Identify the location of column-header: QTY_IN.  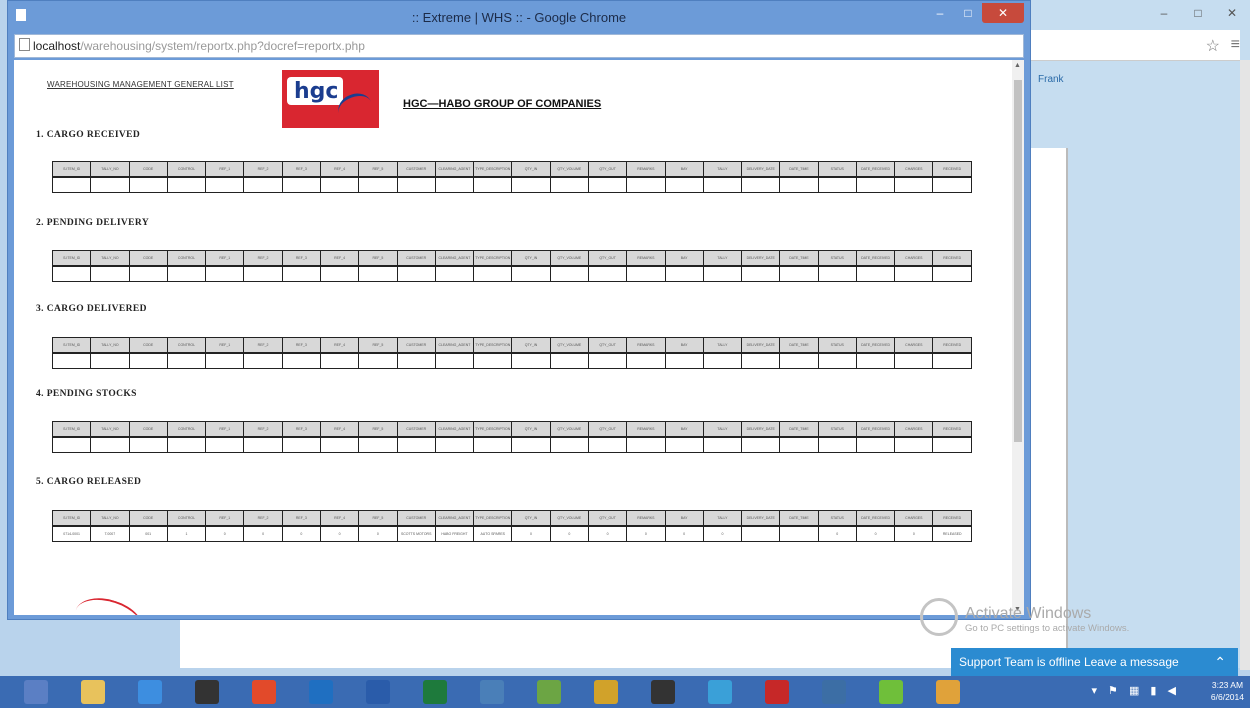
(531, 258).